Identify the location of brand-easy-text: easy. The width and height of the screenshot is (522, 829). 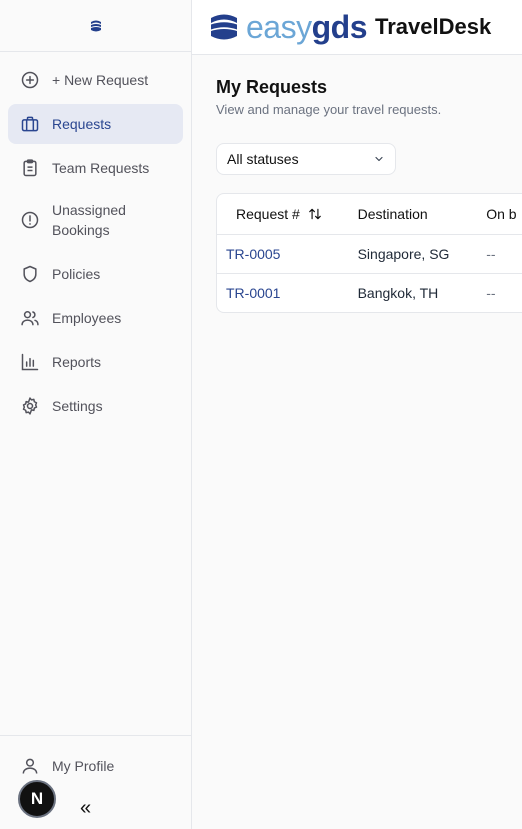
(279, 26).